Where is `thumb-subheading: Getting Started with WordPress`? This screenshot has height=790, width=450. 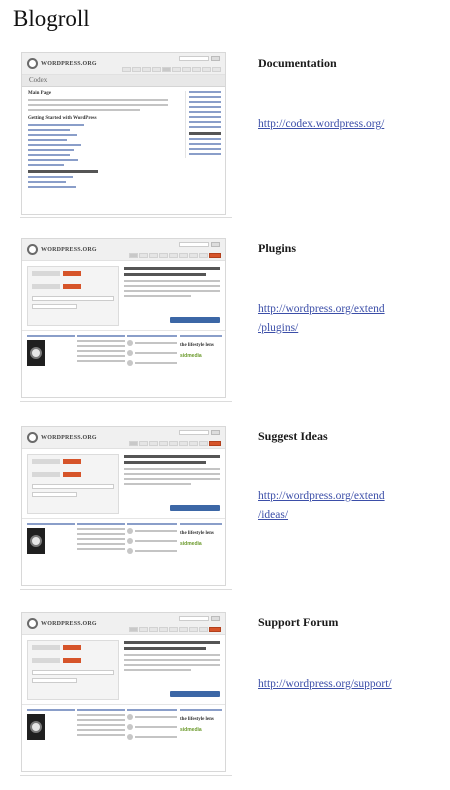
thumb-subheading: Getting Started with WordPress is located at coordinates (62, 118).